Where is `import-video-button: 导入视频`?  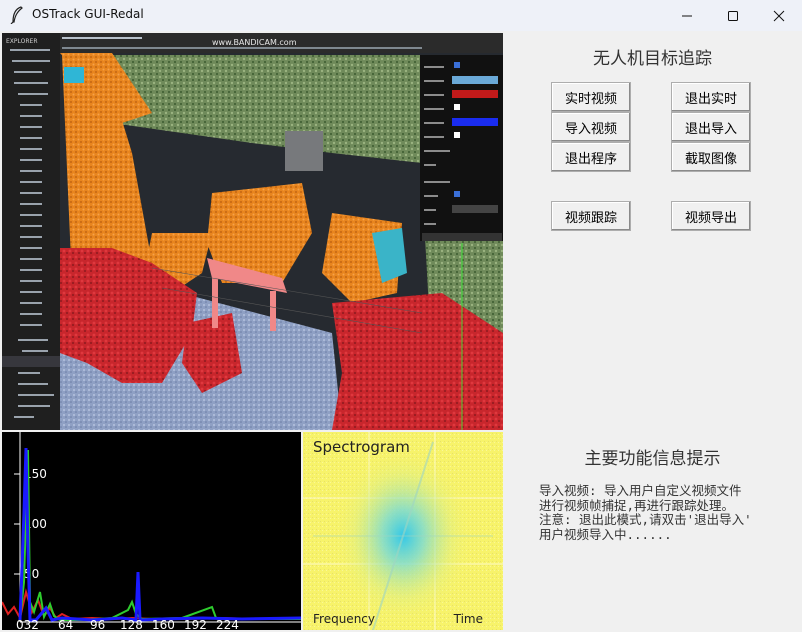 import-video-button: 导入视频 is located at coordinates (591, 127).